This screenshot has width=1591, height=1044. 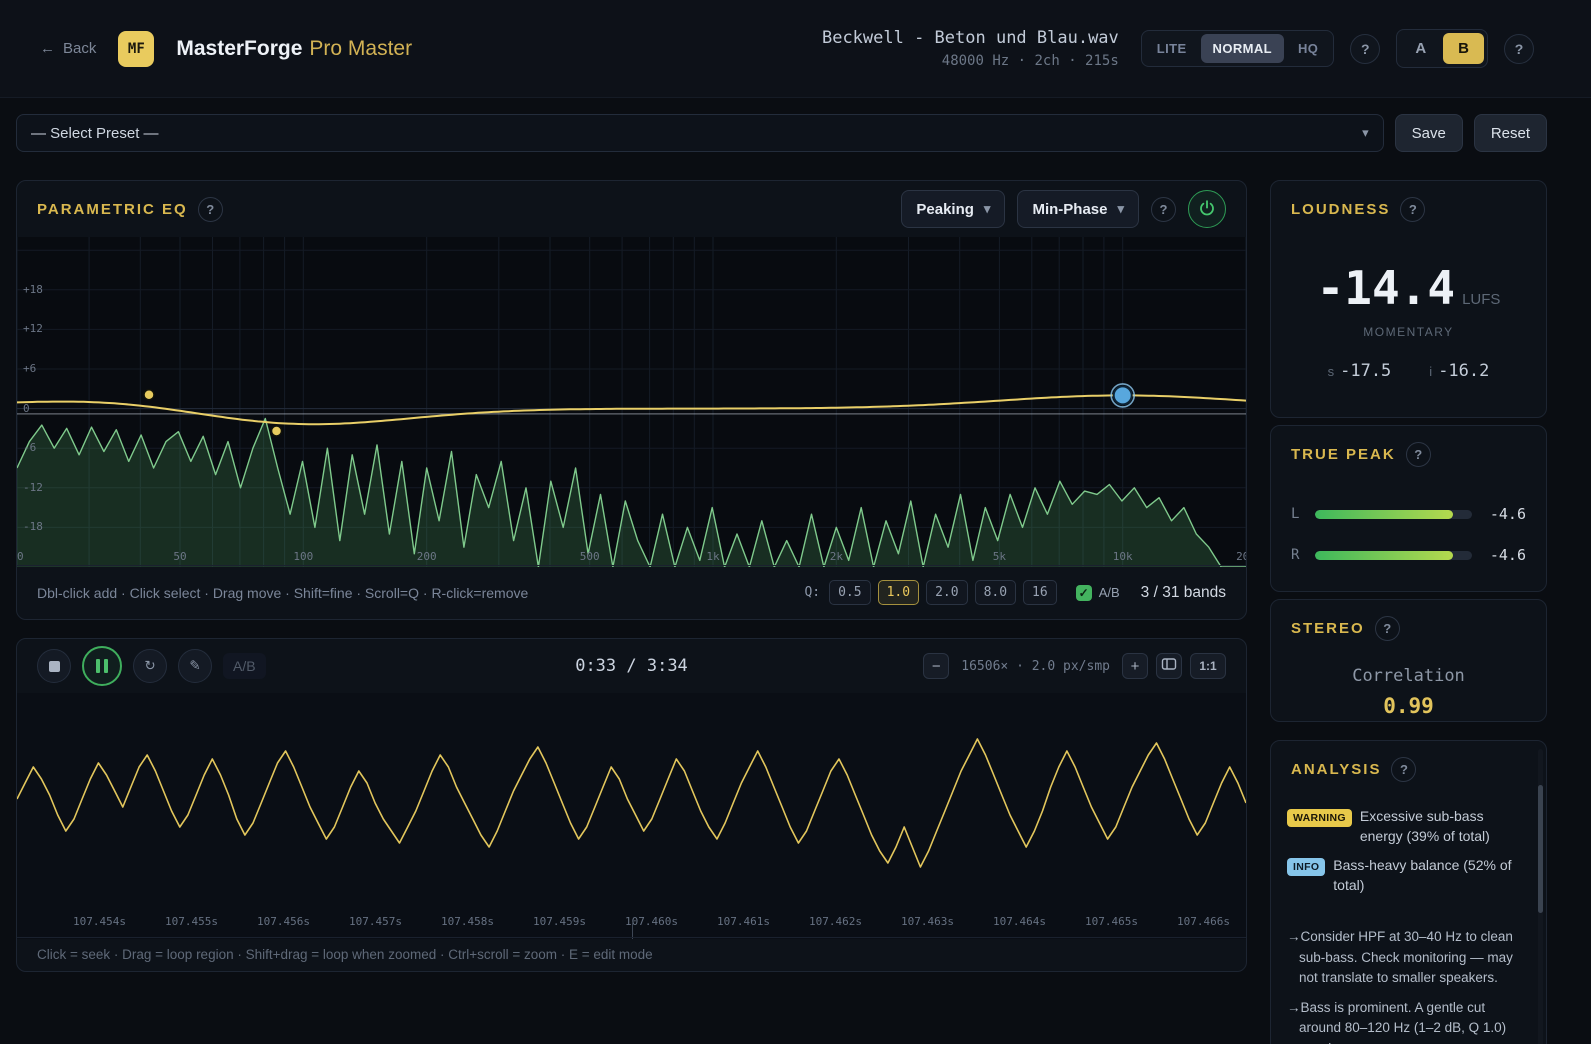 What do you see at coordinates (1135, 666) in the screenshot?
I see `zoom-in-button: +` at bounding box center [1135, 666].